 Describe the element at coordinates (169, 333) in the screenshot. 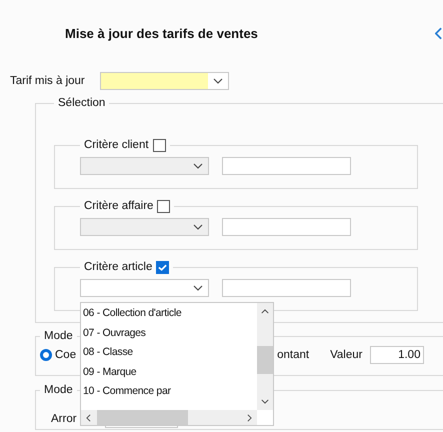

I see `list-item: 07 - Ouvrages` at that location.